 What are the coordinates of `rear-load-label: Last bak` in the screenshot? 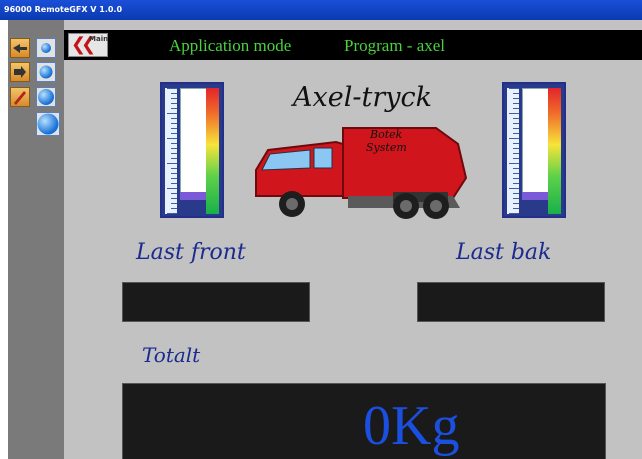 It's located at (504, 252).